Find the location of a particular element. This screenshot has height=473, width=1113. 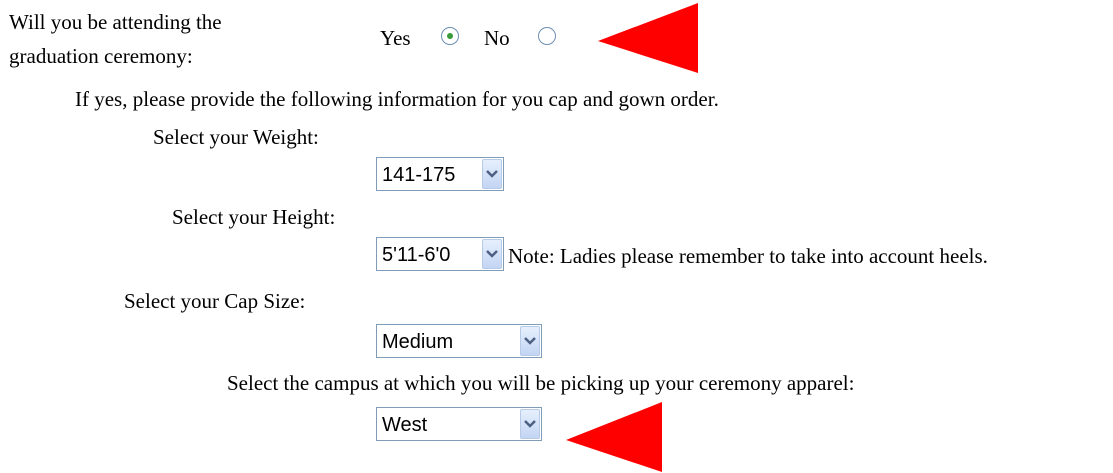

weight-select-value: 141-175 is located at coordinates (419, 175).